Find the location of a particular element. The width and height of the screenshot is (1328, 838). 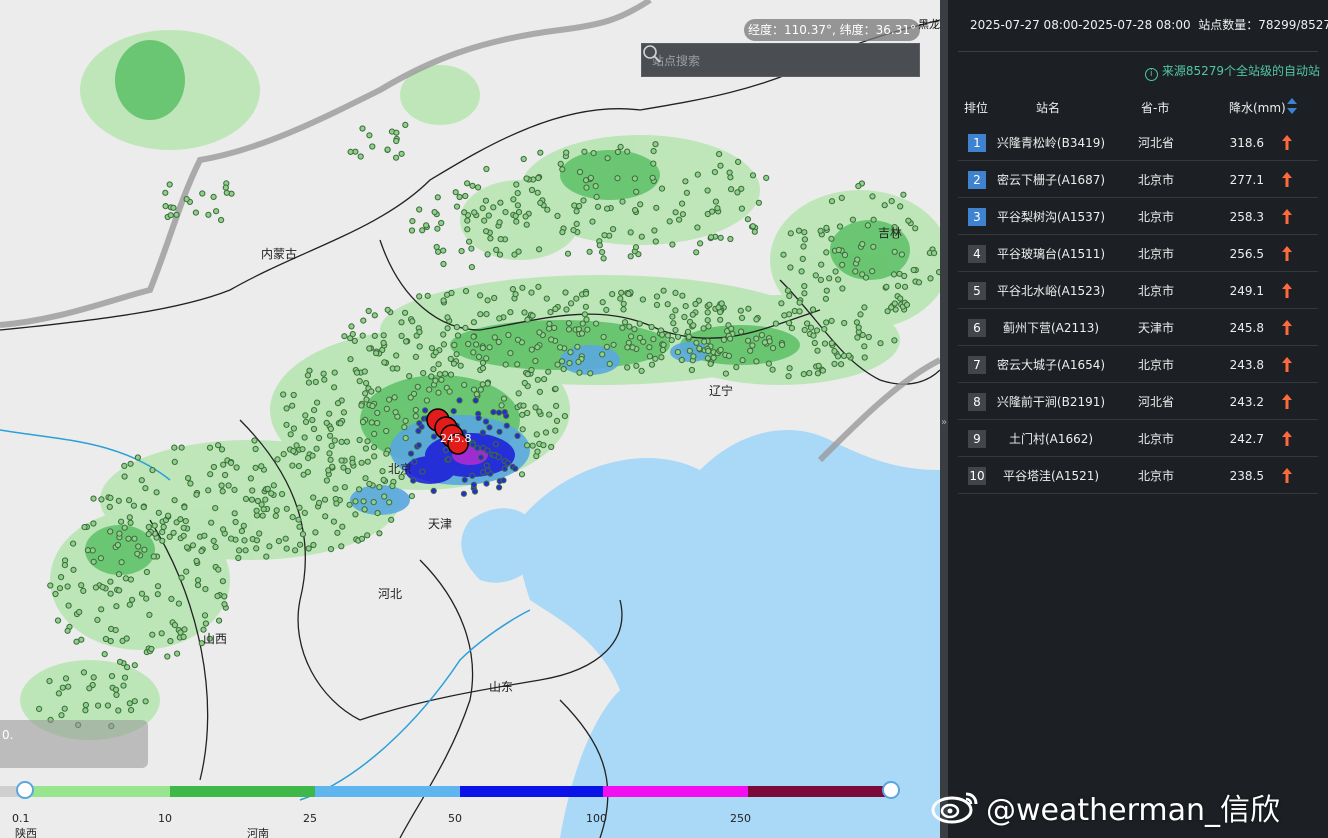

station-name: 平谷玻璃台(A1511) is located at coordinates (1051, 254).